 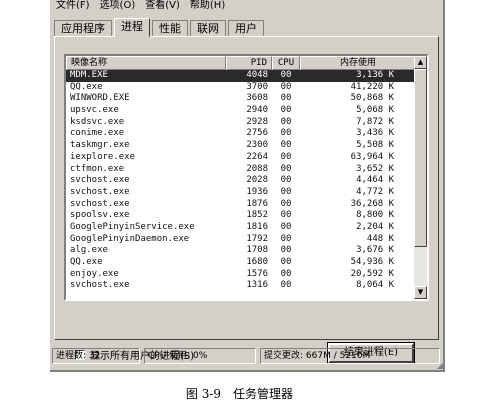 What do you see at coordinates (257, 273) in the screenshot?
I see `process-pid: 1576` at bounding box center [257, 273].